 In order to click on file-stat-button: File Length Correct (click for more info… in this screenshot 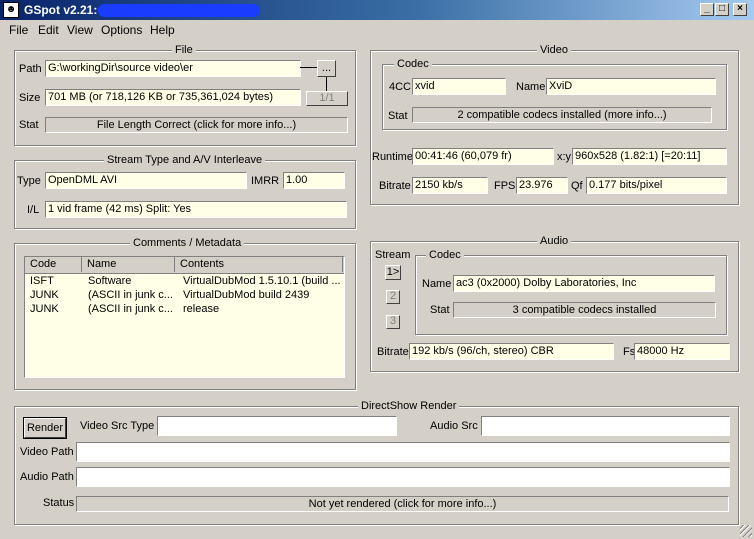, I will do `click(196, 125)`.